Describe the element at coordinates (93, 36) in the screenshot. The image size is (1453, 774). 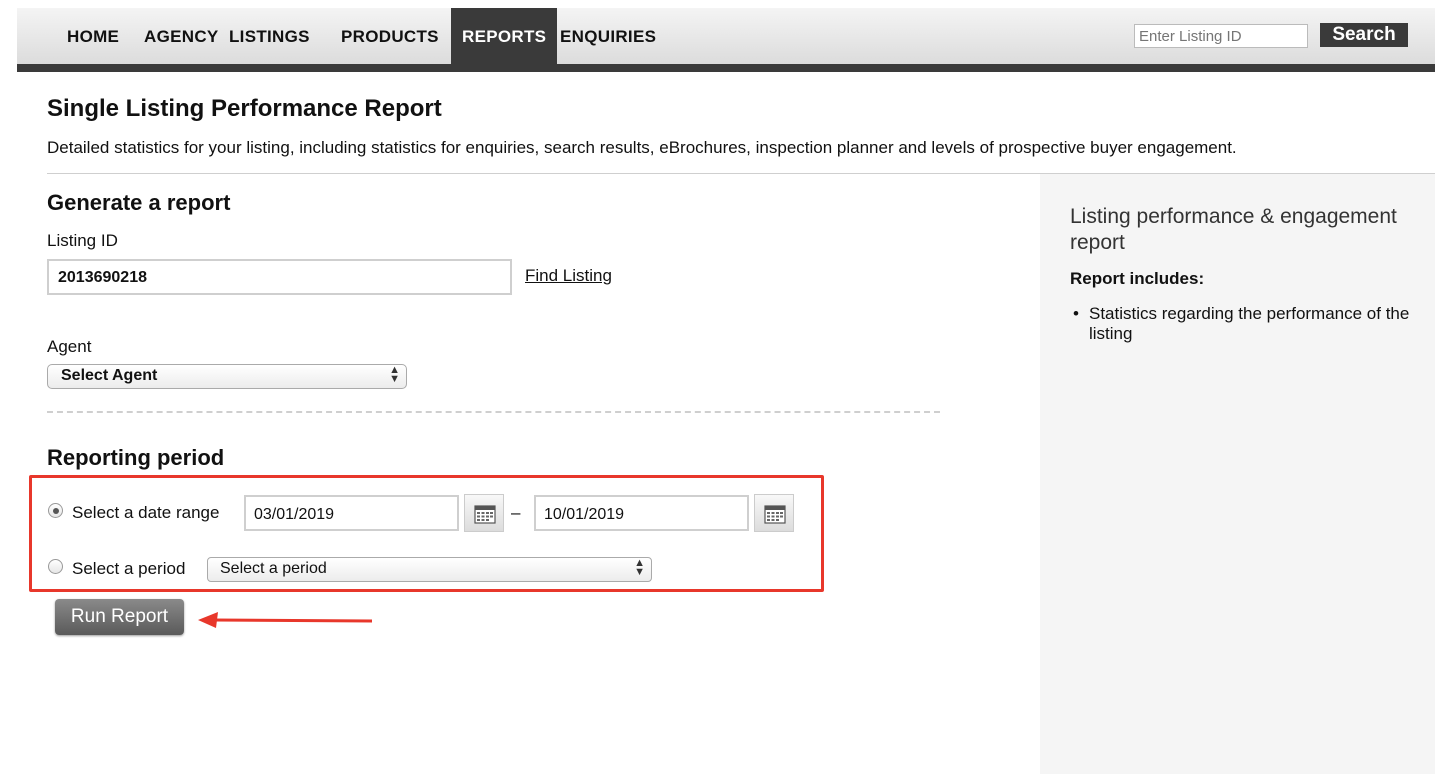
I see `nav-home: HOME` at that location.